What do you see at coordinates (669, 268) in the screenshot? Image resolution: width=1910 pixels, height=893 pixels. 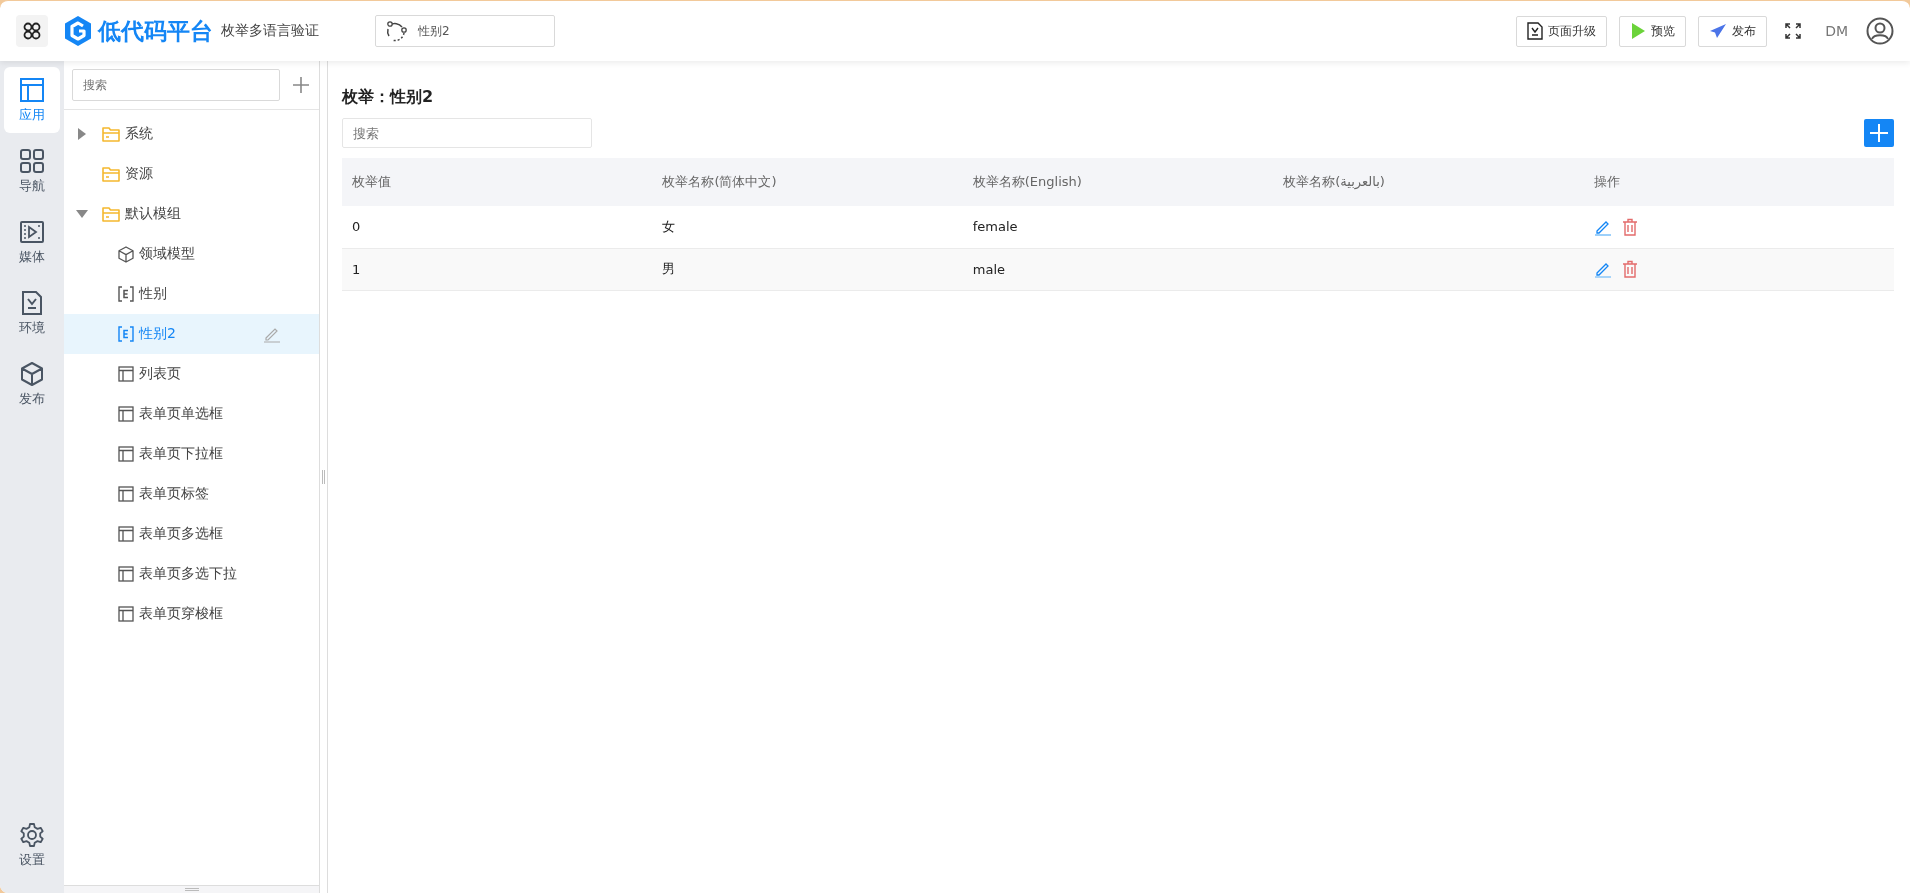 I see `table-cell: 男` at bounding box center [669, 268].